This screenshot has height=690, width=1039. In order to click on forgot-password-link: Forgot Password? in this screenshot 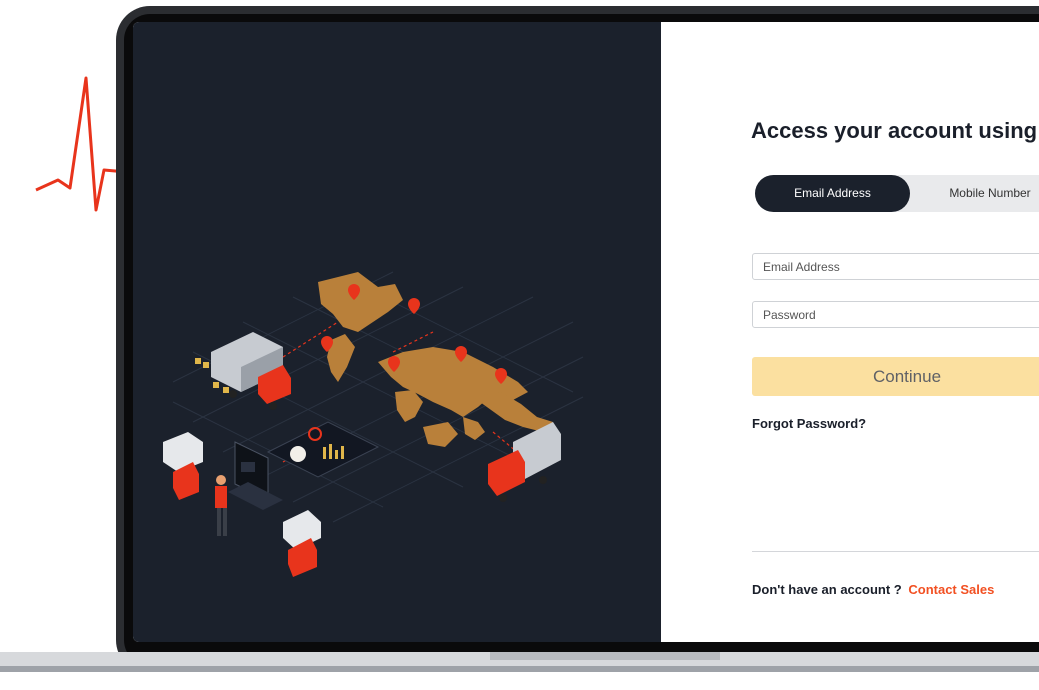, I will do `click(809, 423)`.